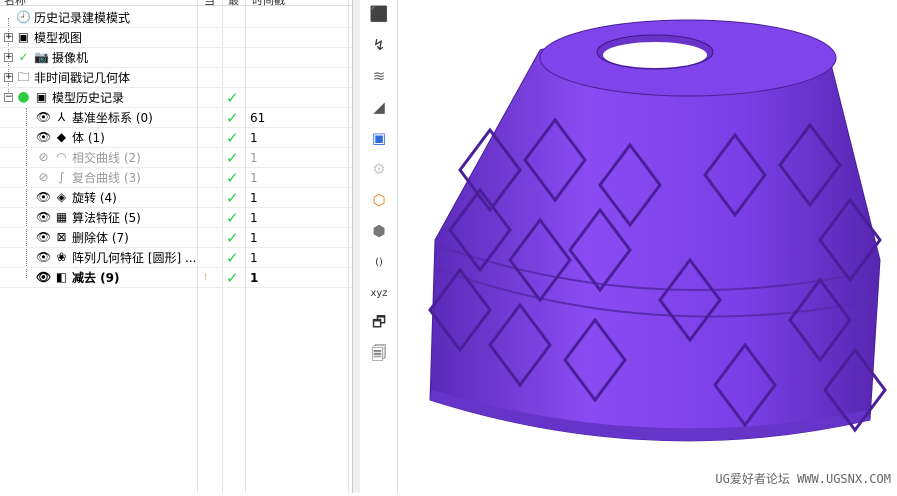 Image resolution: width=897 pixels, height=496 pixels. I want to click on check-icon: ✓, so click(23, 57).